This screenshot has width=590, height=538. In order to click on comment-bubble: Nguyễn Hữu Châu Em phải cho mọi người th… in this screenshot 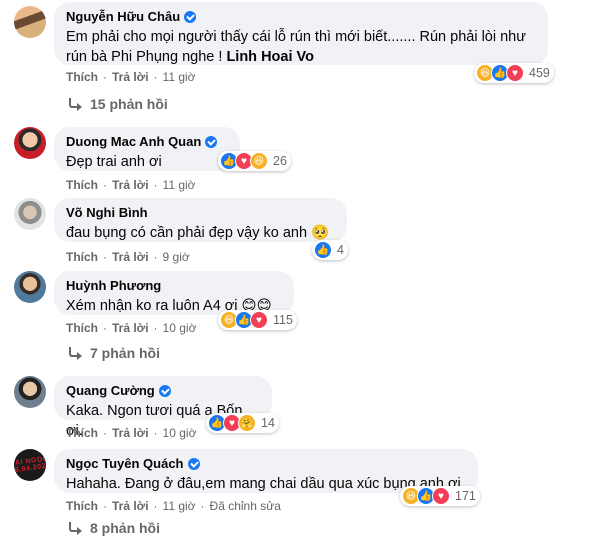, I will do `click(301, 33)`.